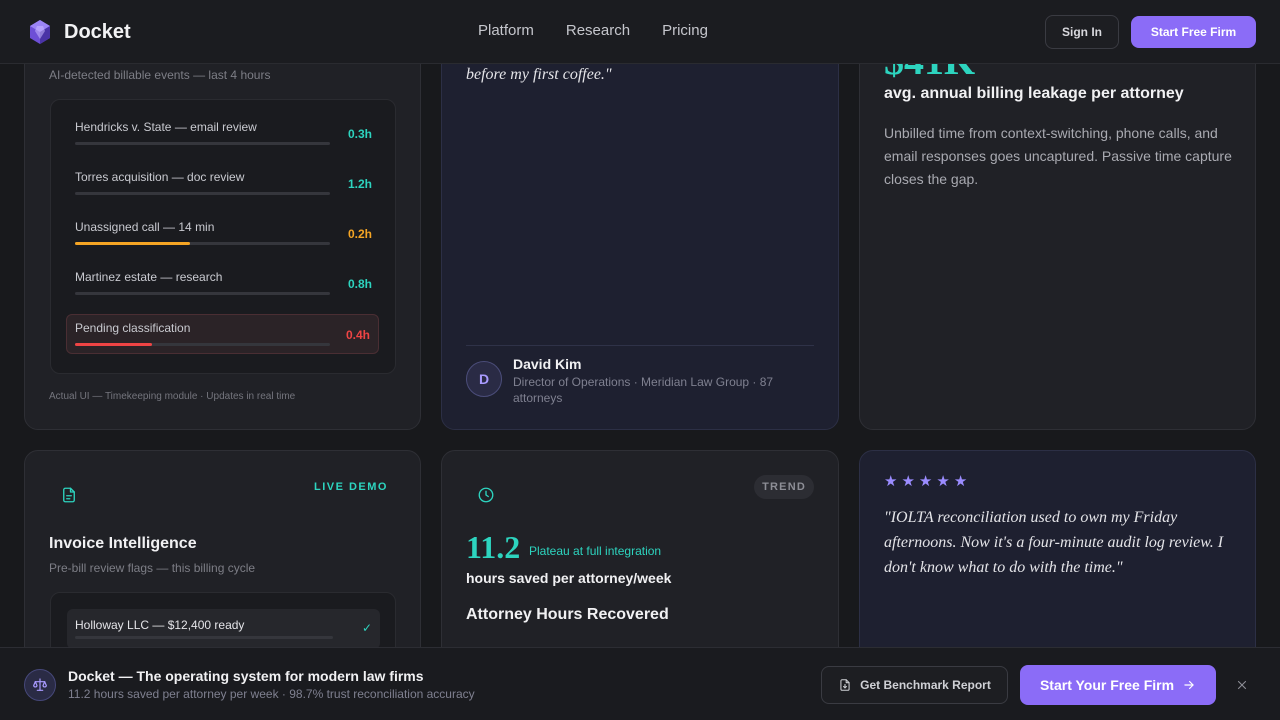  I want to click on time-entry-label: Hendricks v. State — email review, so click(166, 127).